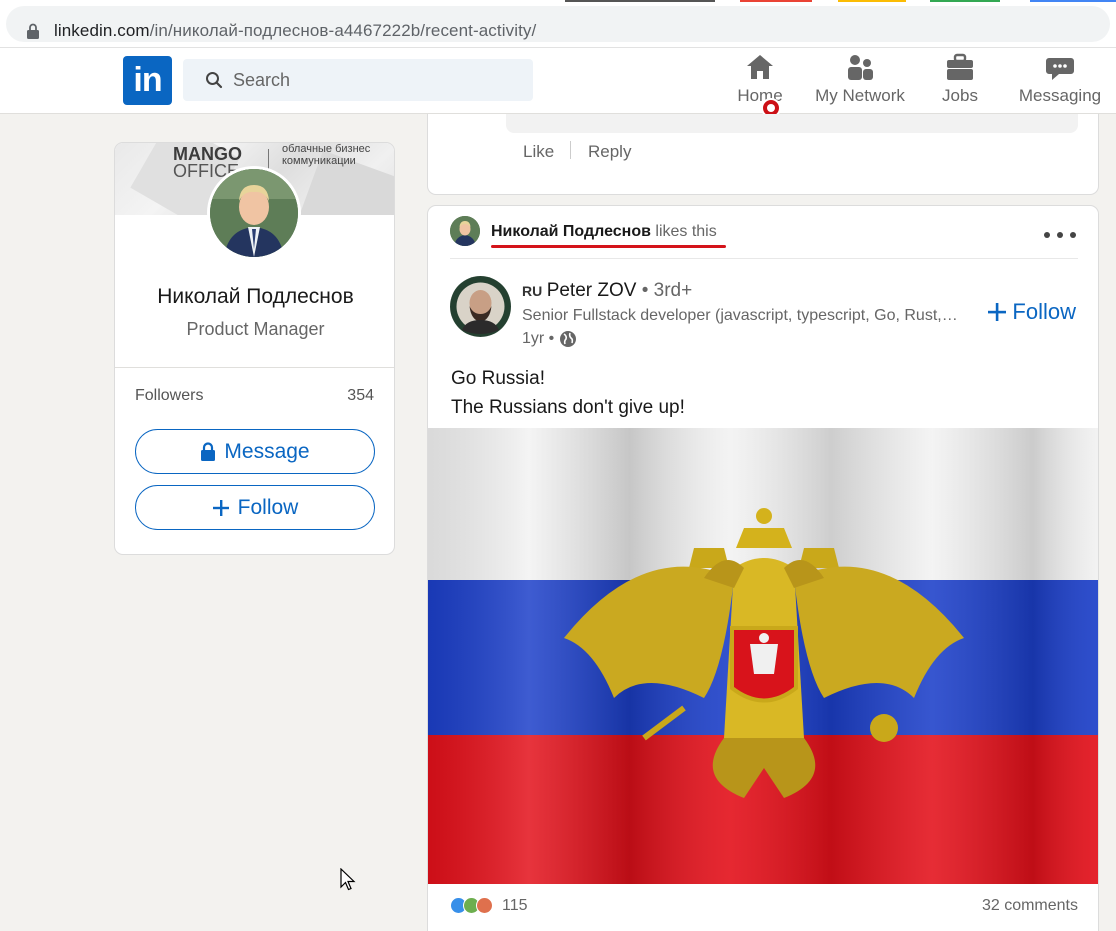  I want to click on nav-home: Home, so click(760, 82).